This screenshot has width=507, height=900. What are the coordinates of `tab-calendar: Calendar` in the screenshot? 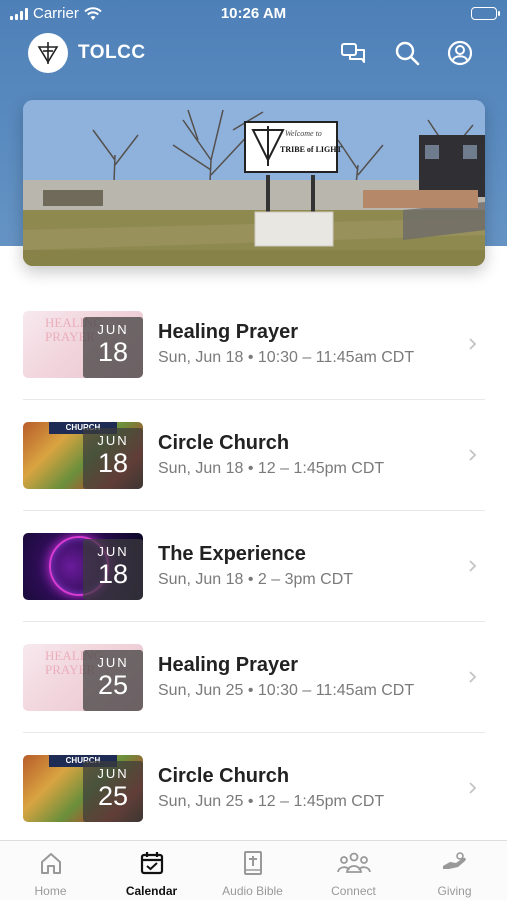 It's located at (151, 870).